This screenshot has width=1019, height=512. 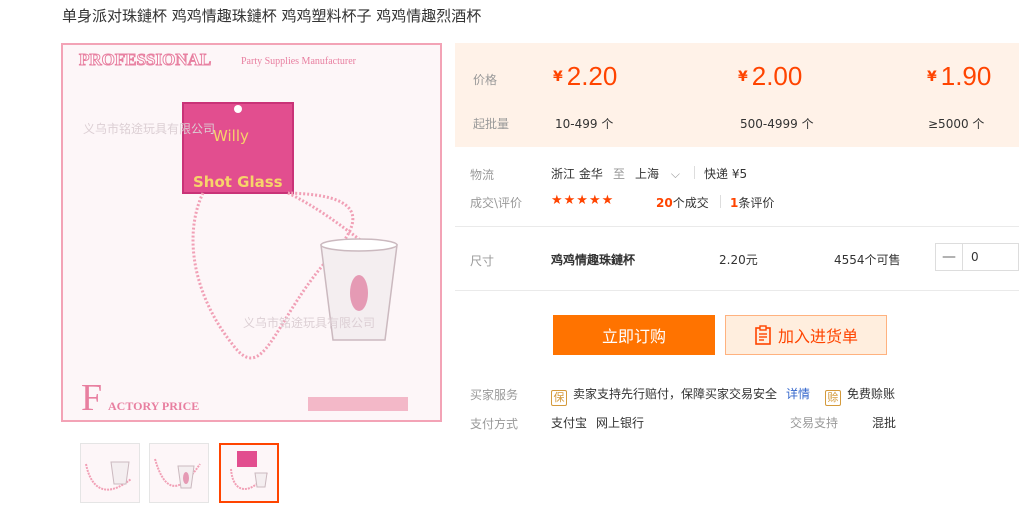 What do you see at coordinates (770, 76) in the screenshot?
I see `price-tier-2: ¥2.00` at bounding box center [770, 76].